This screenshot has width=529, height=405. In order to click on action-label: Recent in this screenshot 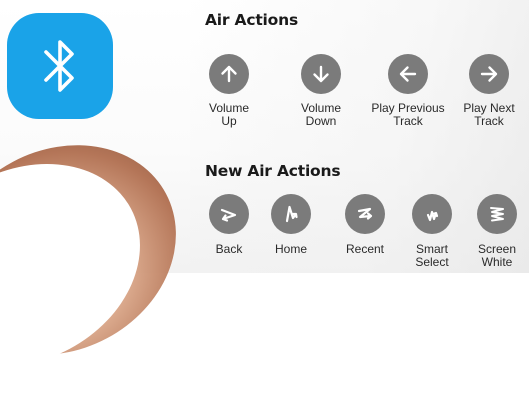, I will do `click(365, 249)`.